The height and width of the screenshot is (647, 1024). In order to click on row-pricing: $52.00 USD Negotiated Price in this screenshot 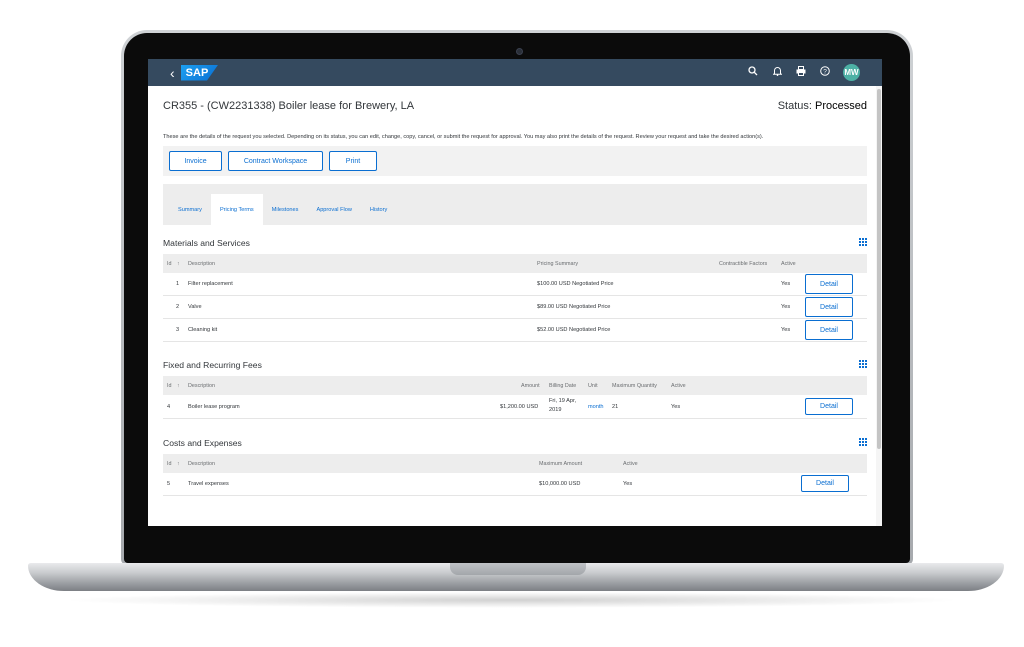, I will do `click(574, 330)`.